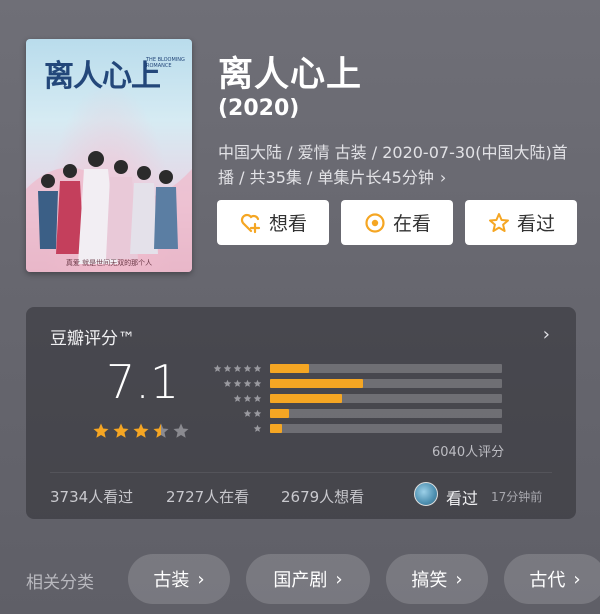 Image resolution: width=600 pixels, height=614 pixels. I want to click on star-outline-icon, so click(498, 222).